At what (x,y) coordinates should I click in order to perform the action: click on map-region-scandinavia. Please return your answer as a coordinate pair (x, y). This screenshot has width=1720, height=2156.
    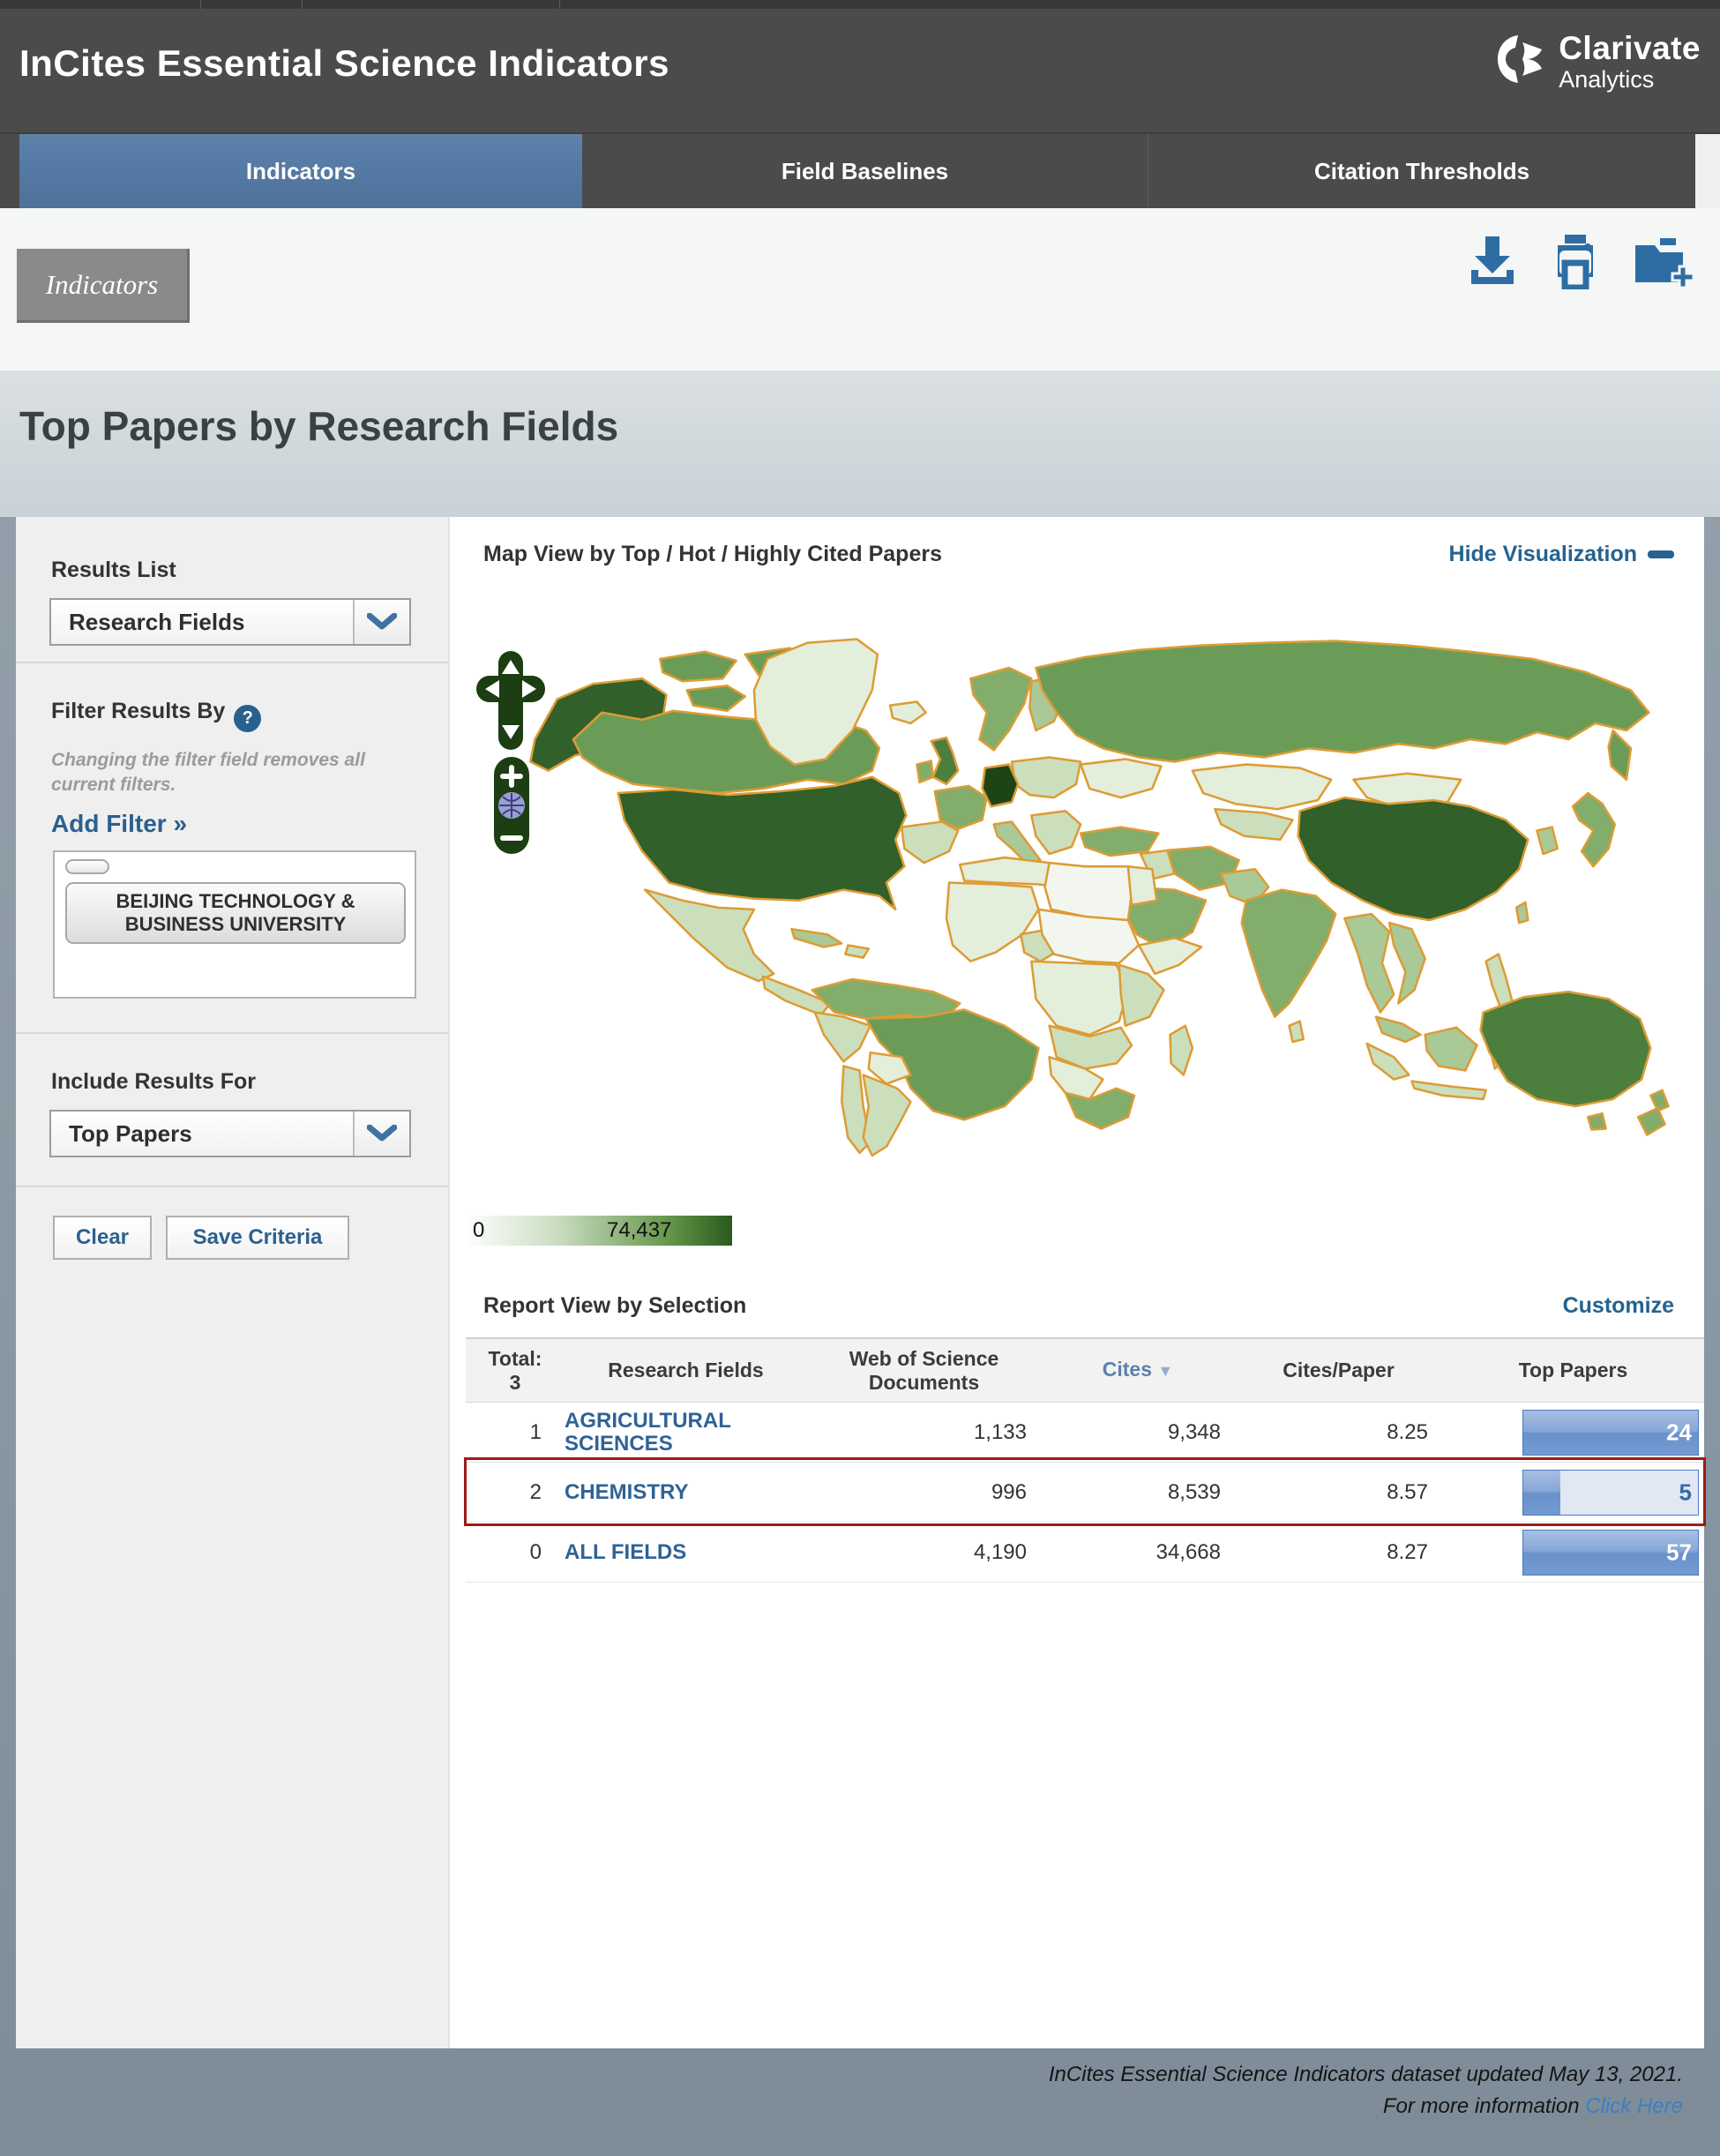
    Looking at the image, I should click on (1001, 709).